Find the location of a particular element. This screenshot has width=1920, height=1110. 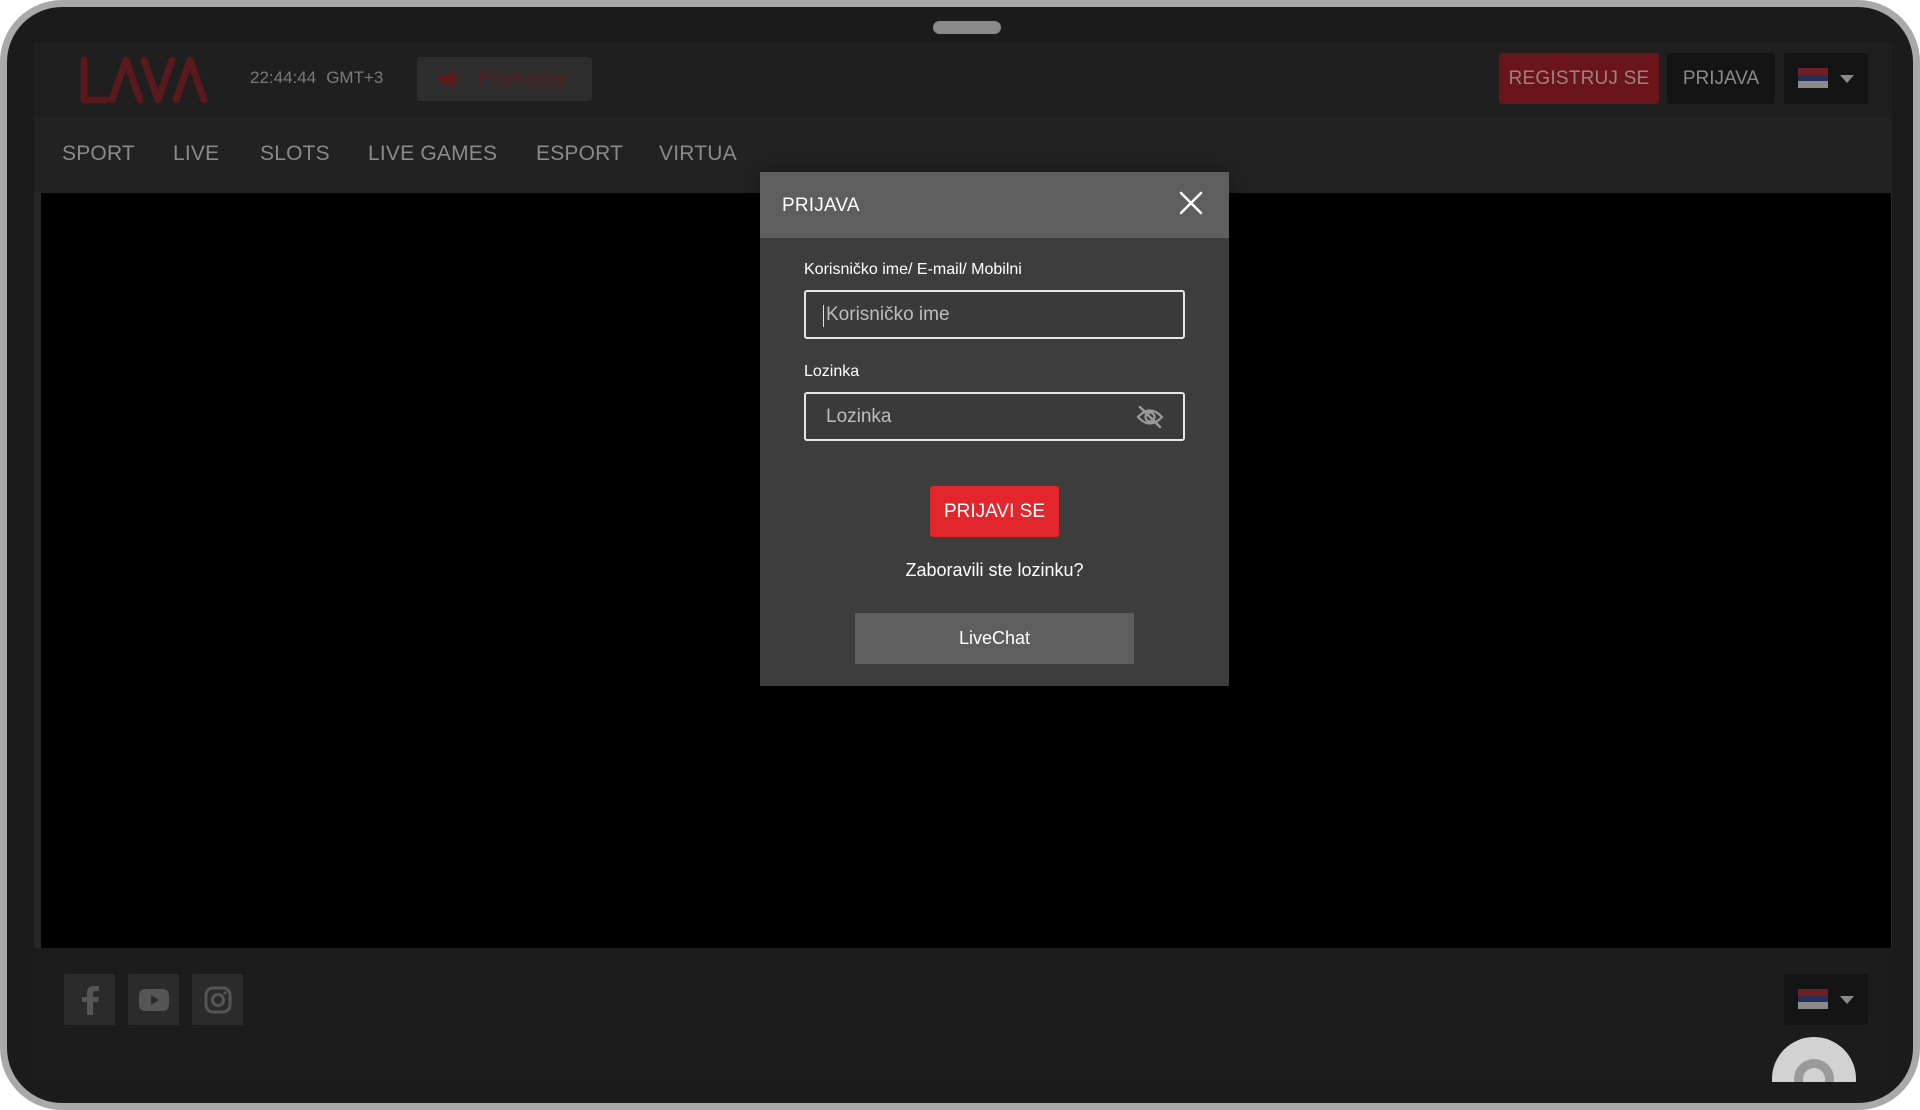

text-cursor is located at coordinates (823, 316).